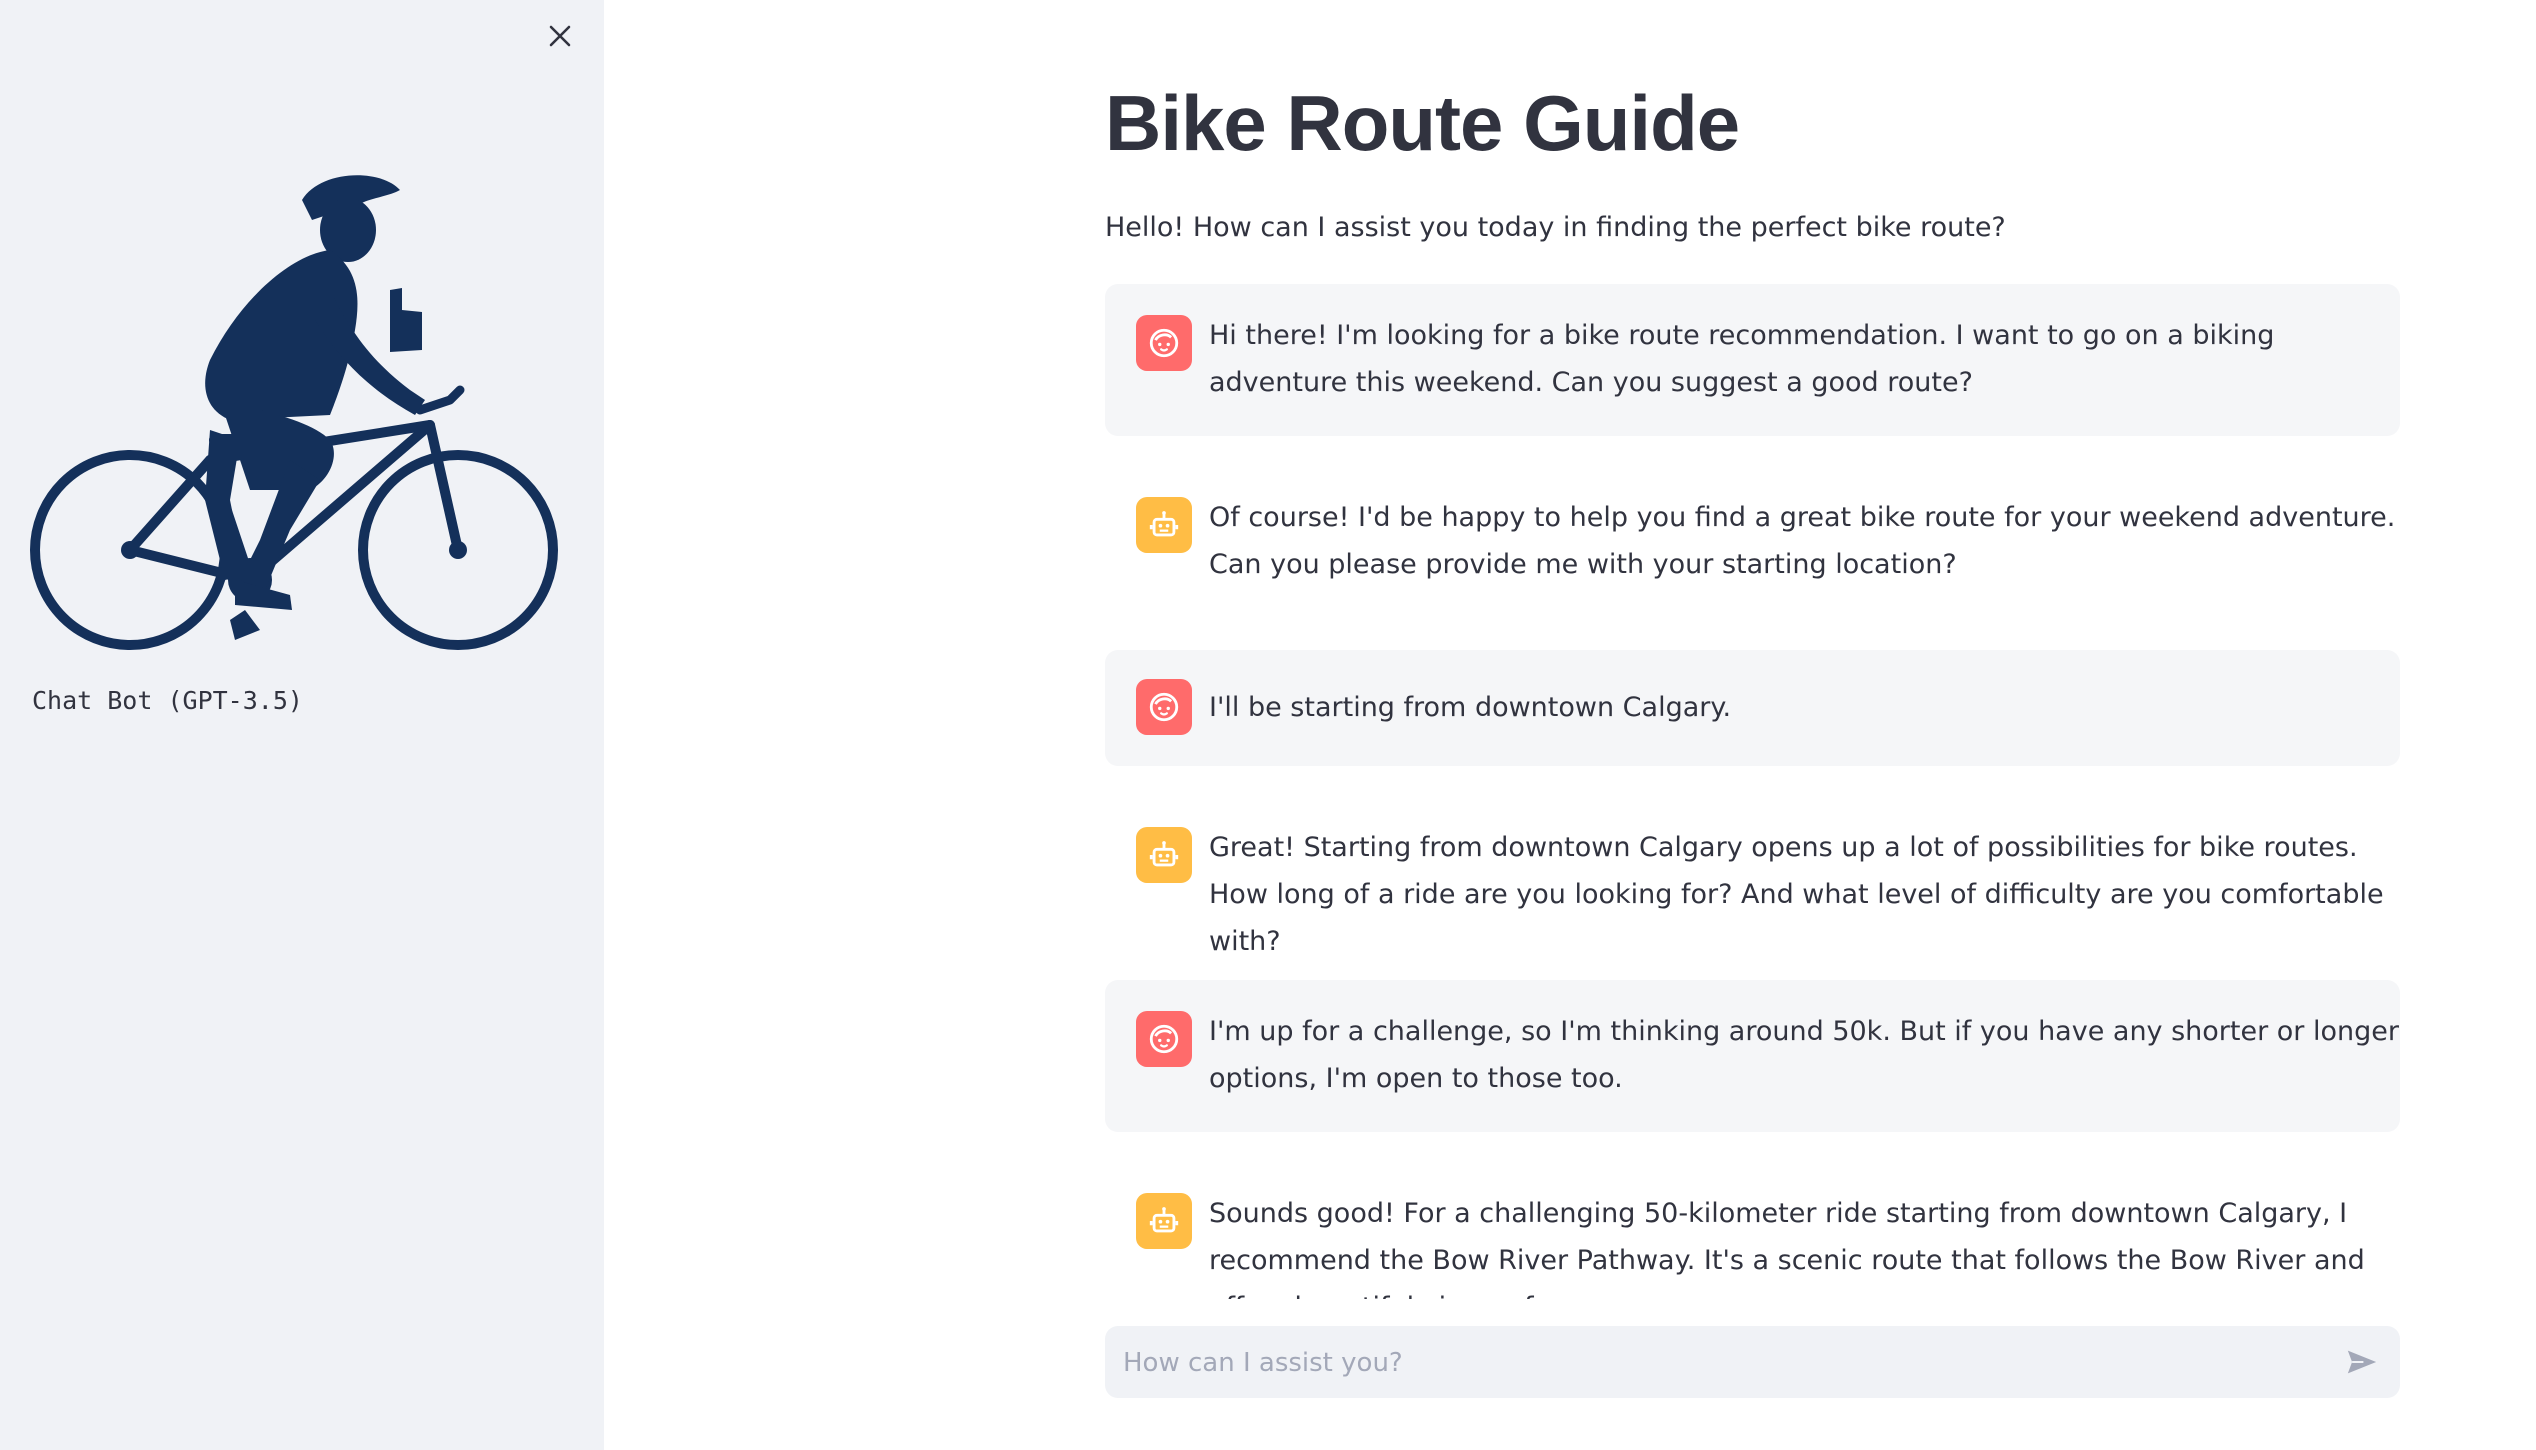 The height and width of the screenshot is (1450, 2536). Describe the element at coordinates (167, 700) in the screenshot. I see `sidebar-caption: Chat Bot (GPT-3.5)` at that location.